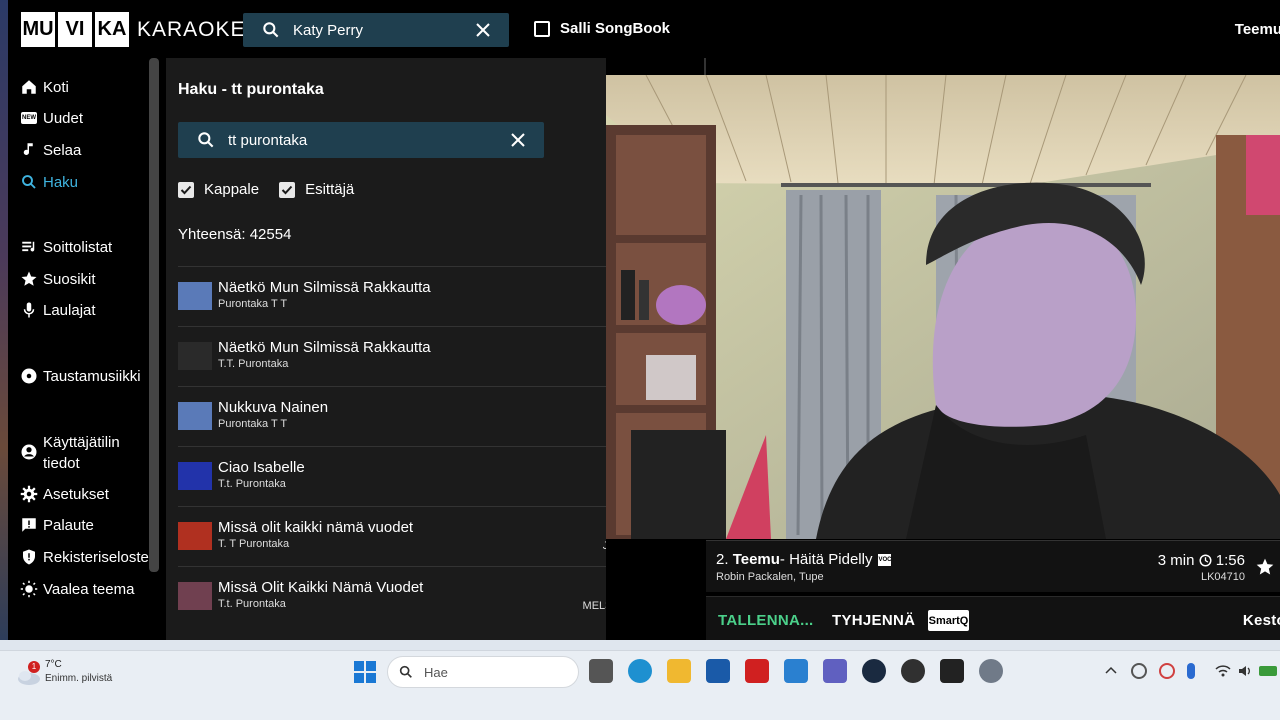  I want to click on sidebar-item-laulajat: Laulajat, so click(58, 310).